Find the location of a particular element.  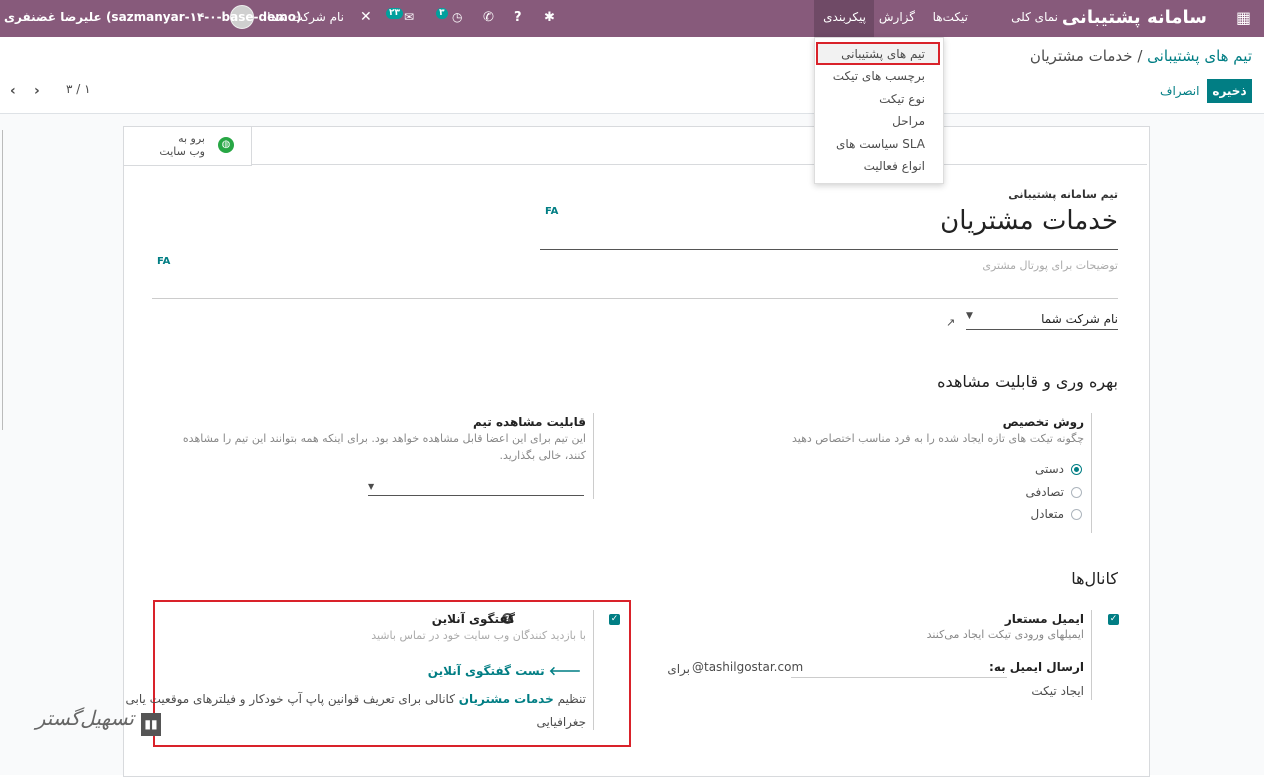

breadcrumb-current: خدمات مشتریان is located at coordinates (1081, 56).